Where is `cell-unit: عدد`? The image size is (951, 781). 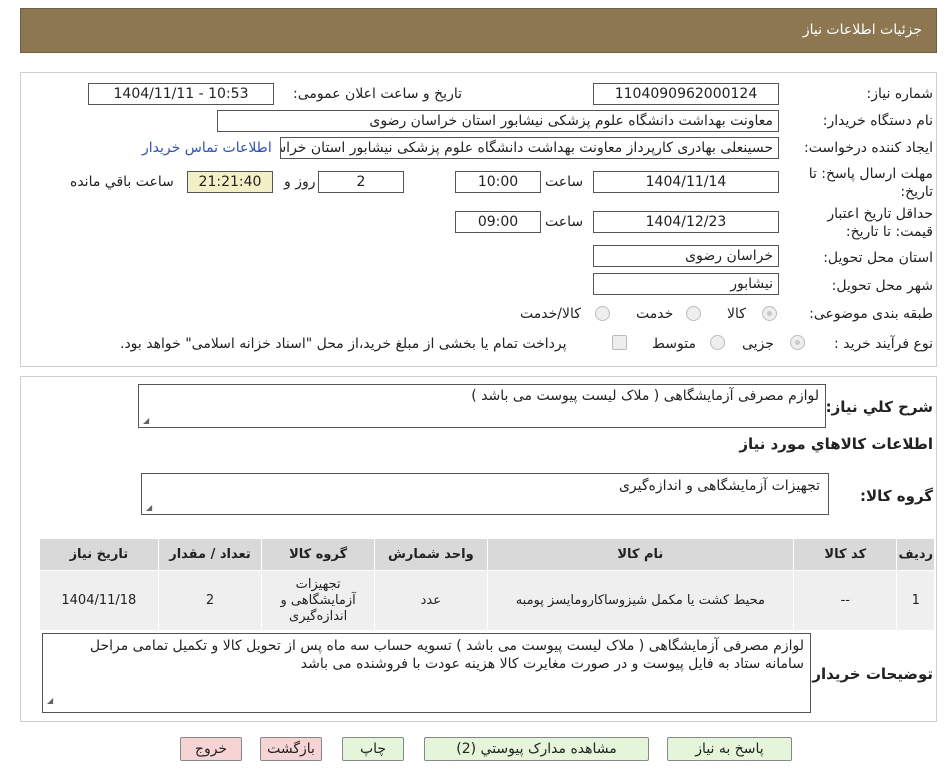 cell-unit: عدد is located at coordinates (431, 600).